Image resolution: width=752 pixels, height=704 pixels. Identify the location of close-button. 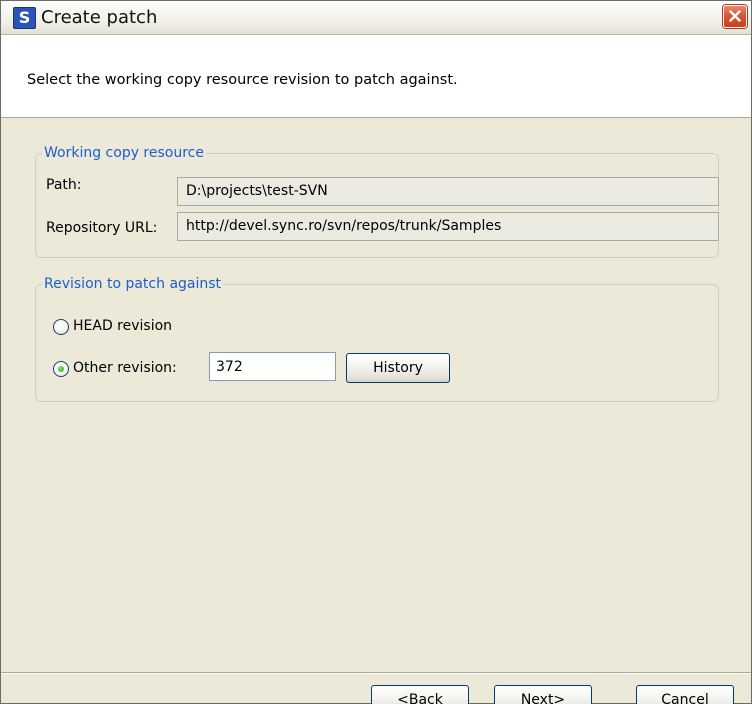
(735, 16).